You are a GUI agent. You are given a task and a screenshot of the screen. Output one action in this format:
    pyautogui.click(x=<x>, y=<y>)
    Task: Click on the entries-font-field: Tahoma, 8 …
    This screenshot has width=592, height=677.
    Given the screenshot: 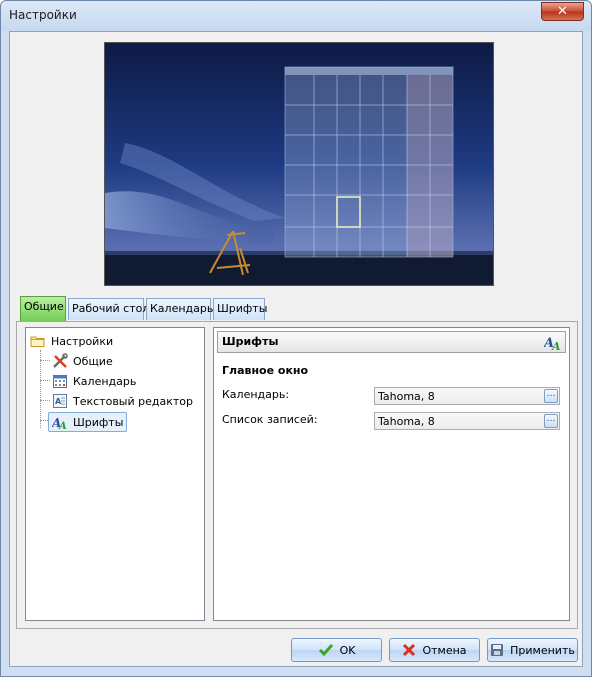 What is the action you would take?
    pyautogui.click(x=467, y=421)
    